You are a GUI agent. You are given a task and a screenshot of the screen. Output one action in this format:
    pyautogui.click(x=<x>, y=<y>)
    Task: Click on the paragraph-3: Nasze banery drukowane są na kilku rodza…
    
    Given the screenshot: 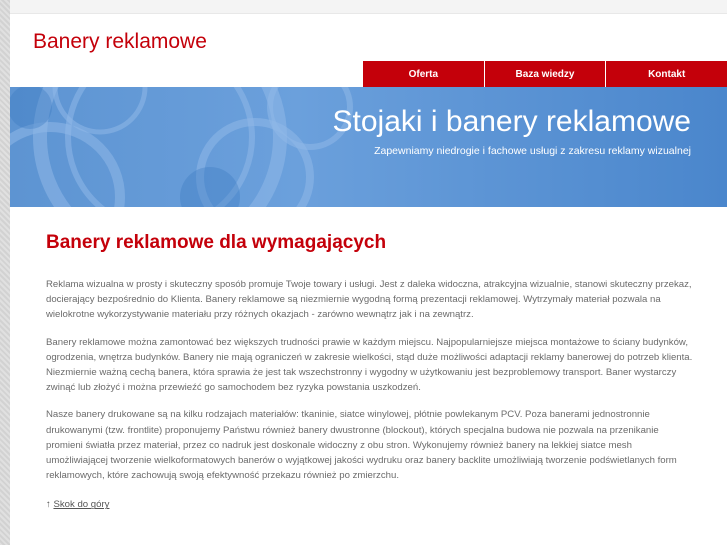 What is the action you would take?
    pyautogui.click(x=361, y=445)
    